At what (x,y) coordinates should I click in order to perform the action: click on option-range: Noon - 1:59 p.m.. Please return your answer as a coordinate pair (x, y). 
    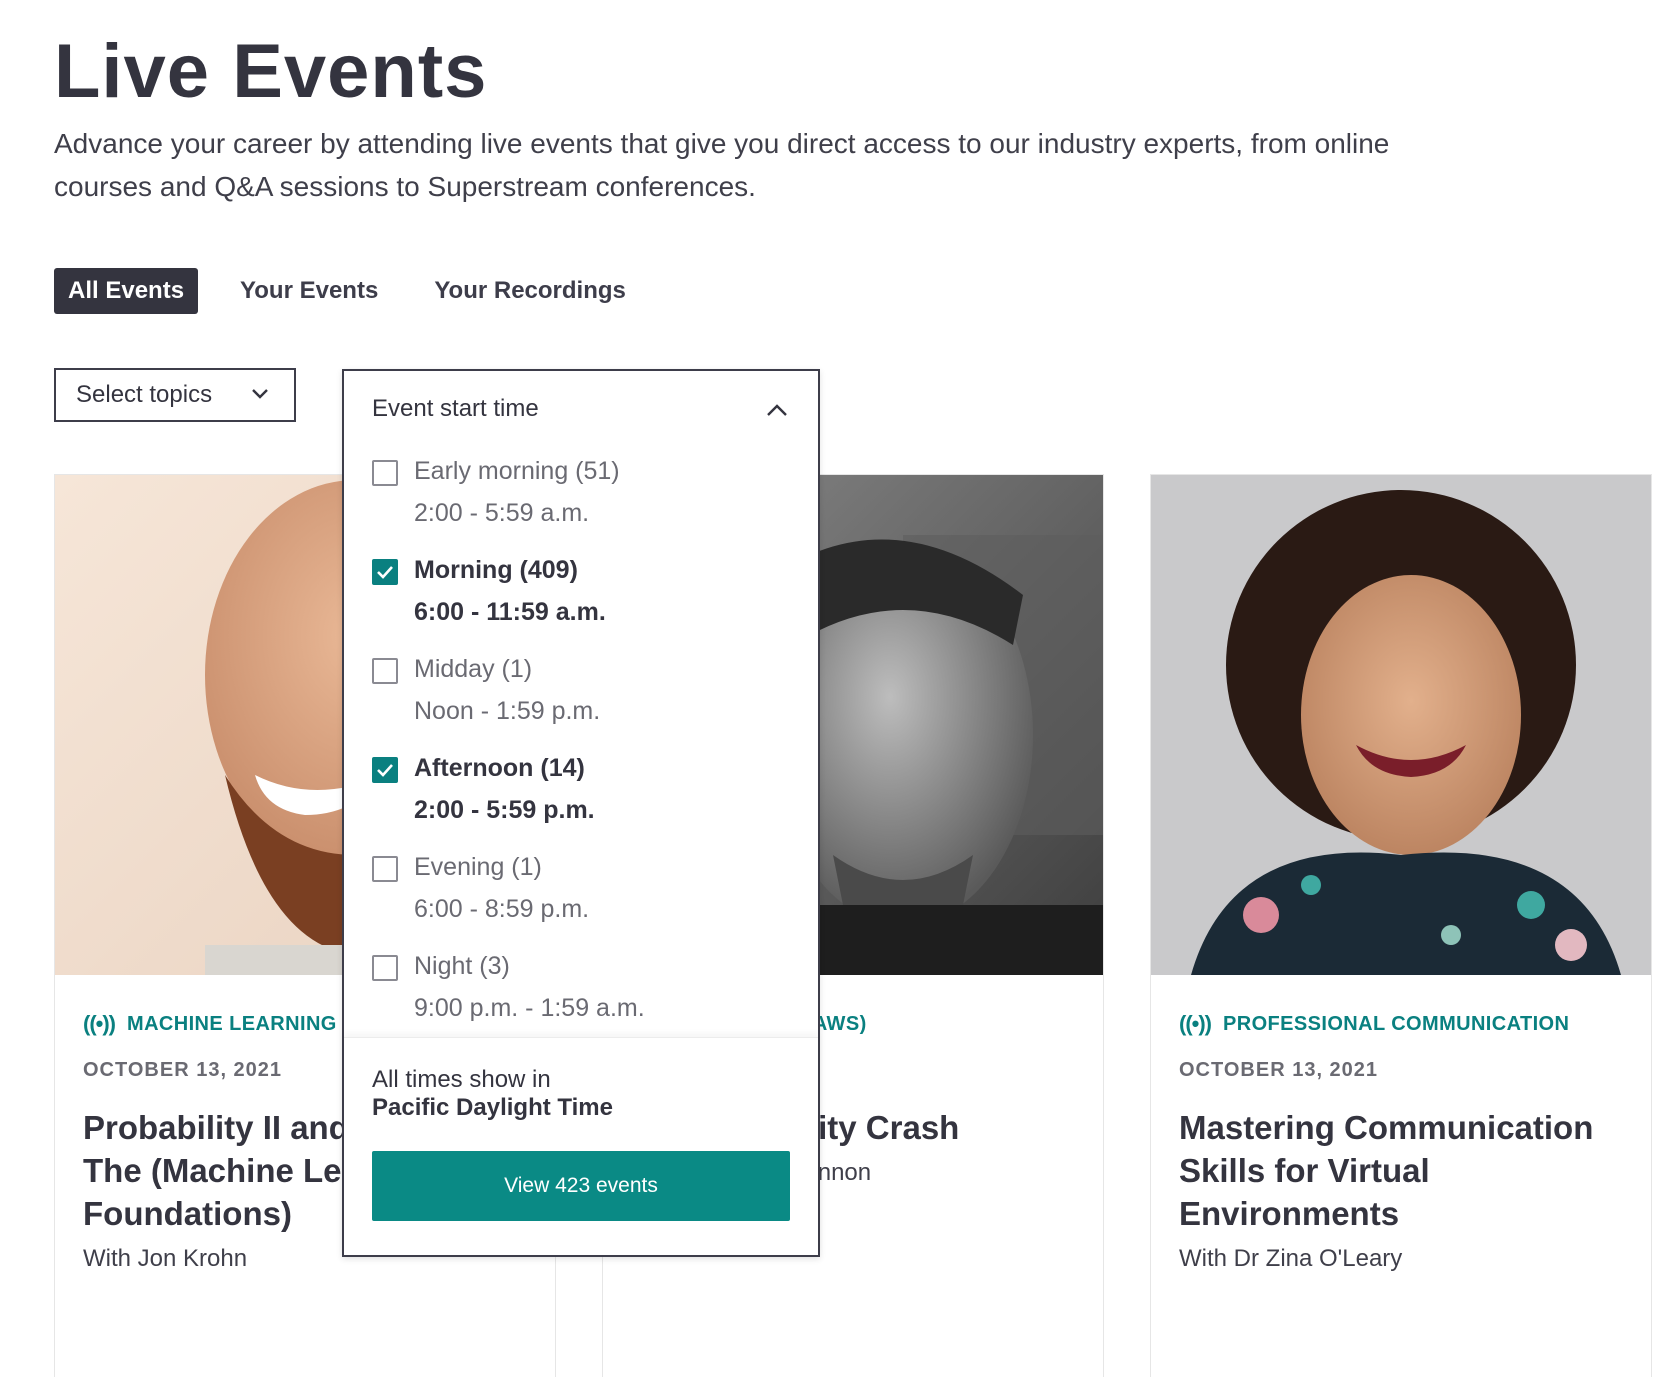
    Looking at the image, I should click on (507, 711).